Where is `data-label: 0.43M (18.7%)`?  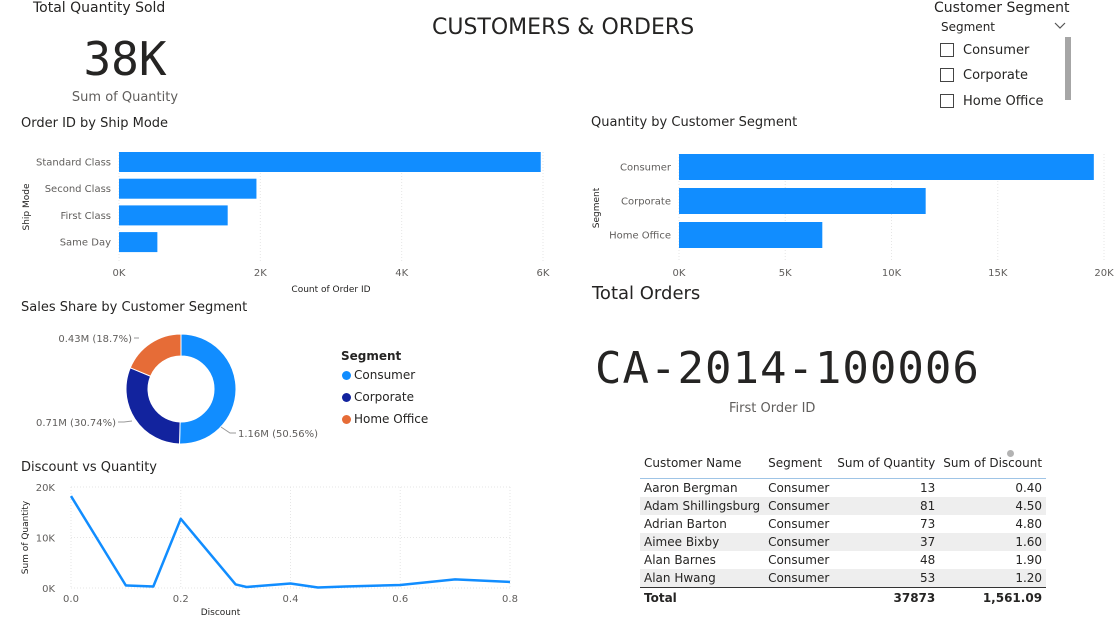 data-label: 0.43M (18.7%) is located at coordinates (95, 339).